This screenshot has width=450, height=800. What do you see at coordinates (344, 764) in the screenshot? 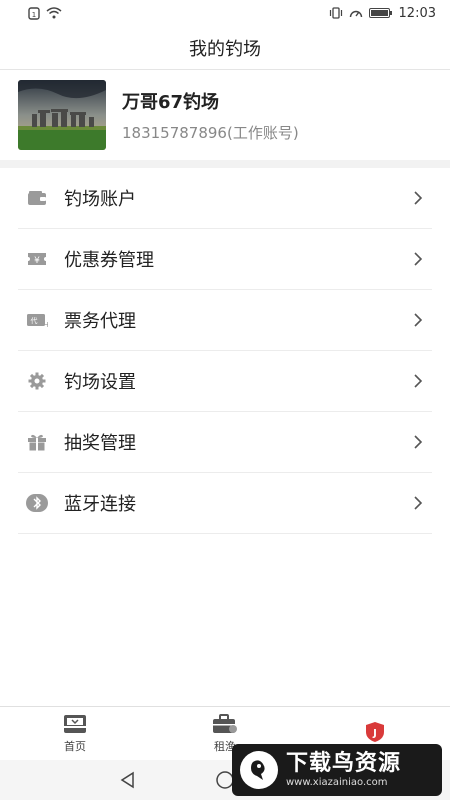
I see `watermark-title: 下载鸟资源` at bounding box center [344, 764].